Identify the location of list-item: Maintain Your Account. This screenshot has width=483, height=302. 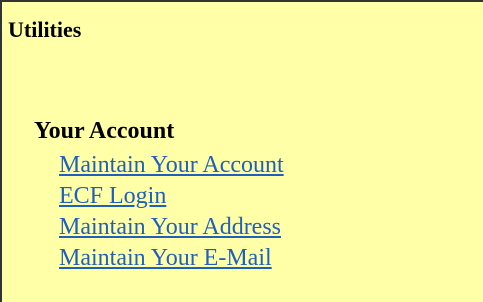
(171, 165).